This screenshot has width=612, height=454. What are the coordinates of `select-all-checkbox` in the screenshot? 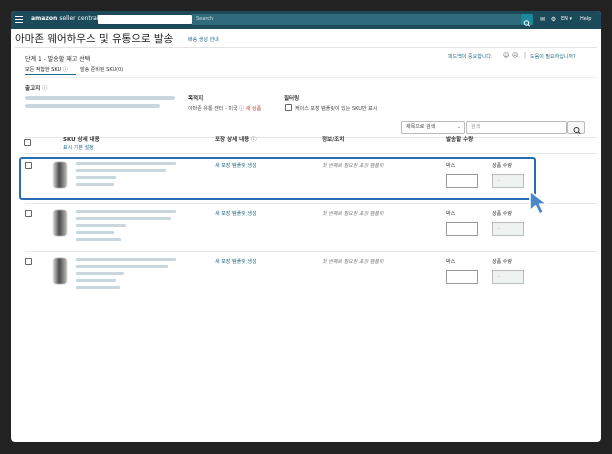 It's located at (27, 142).